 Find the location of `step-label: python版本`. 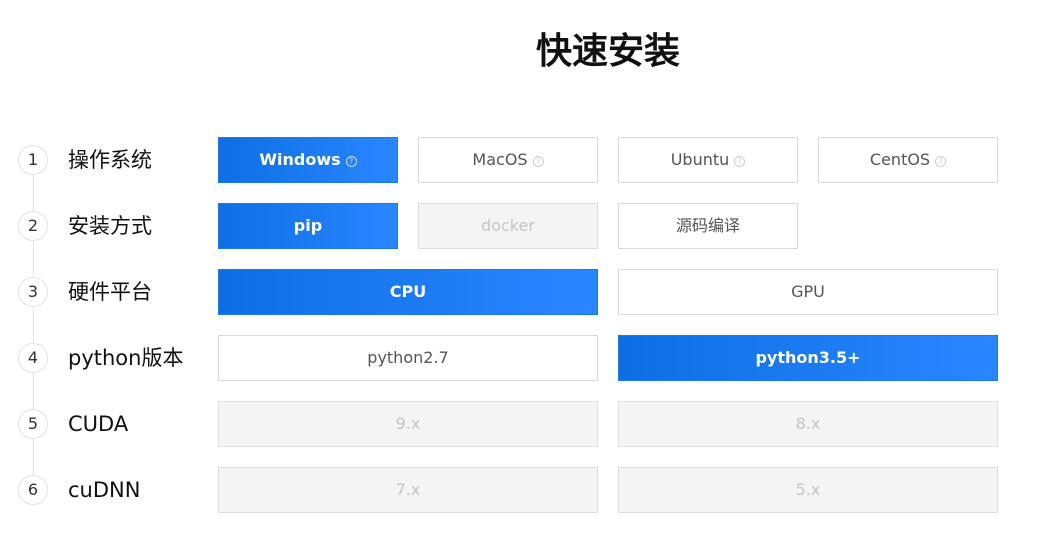

step-label: python版本 is located at coordinates (126, 358).